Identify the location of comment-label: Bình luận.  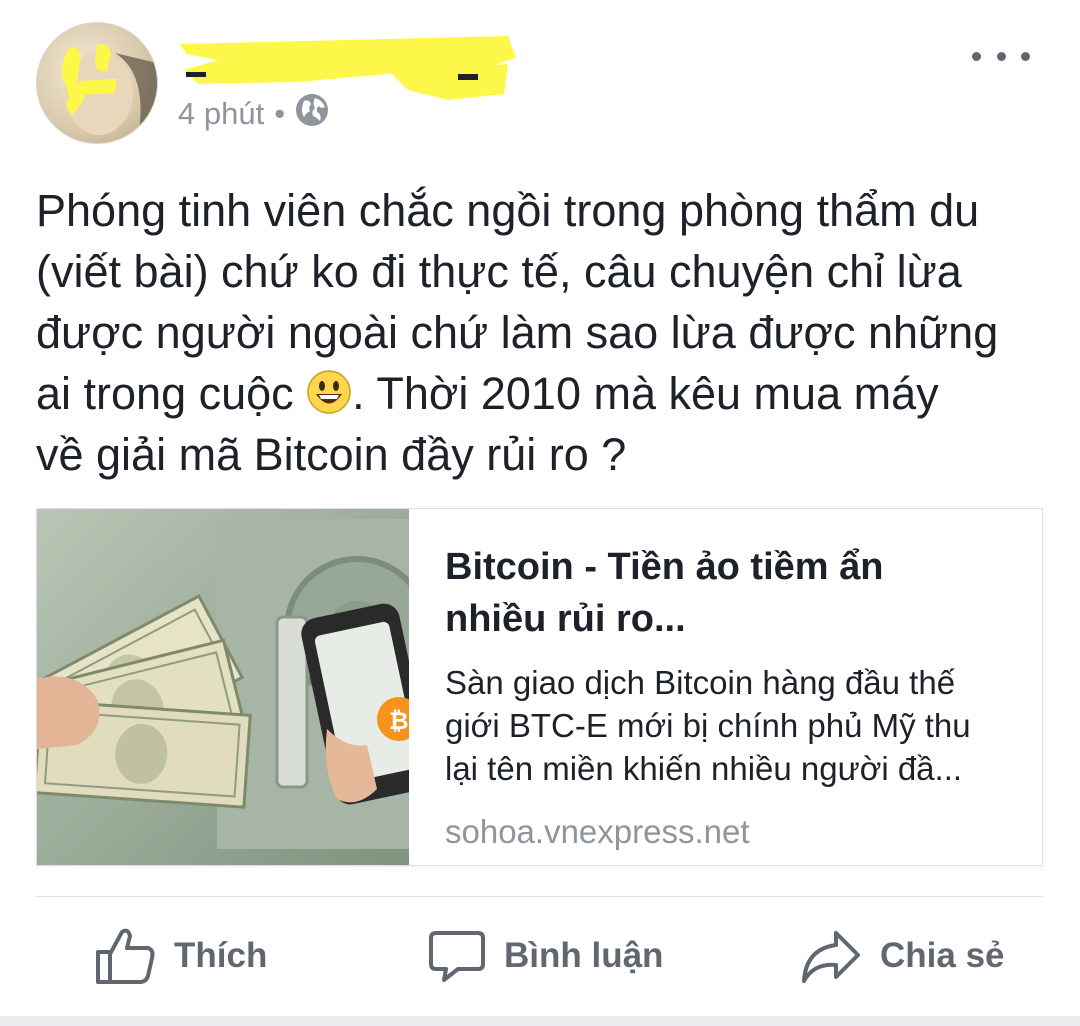
(584, 955).